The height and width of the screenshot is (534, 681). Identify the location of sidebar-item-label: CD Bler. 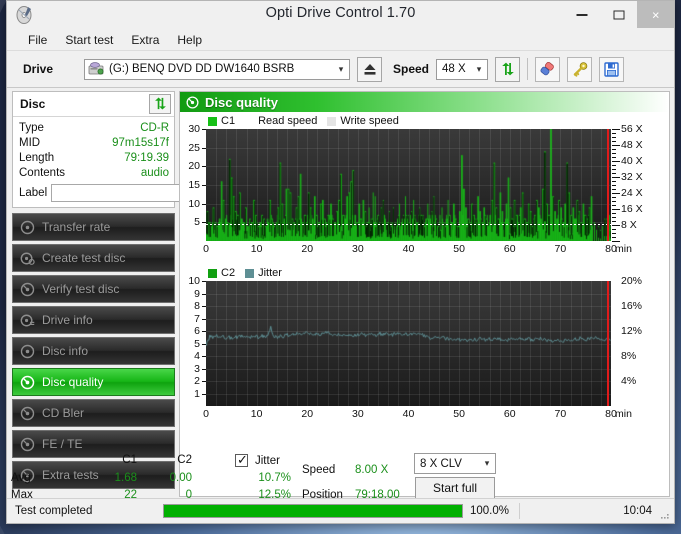
(63, 413).